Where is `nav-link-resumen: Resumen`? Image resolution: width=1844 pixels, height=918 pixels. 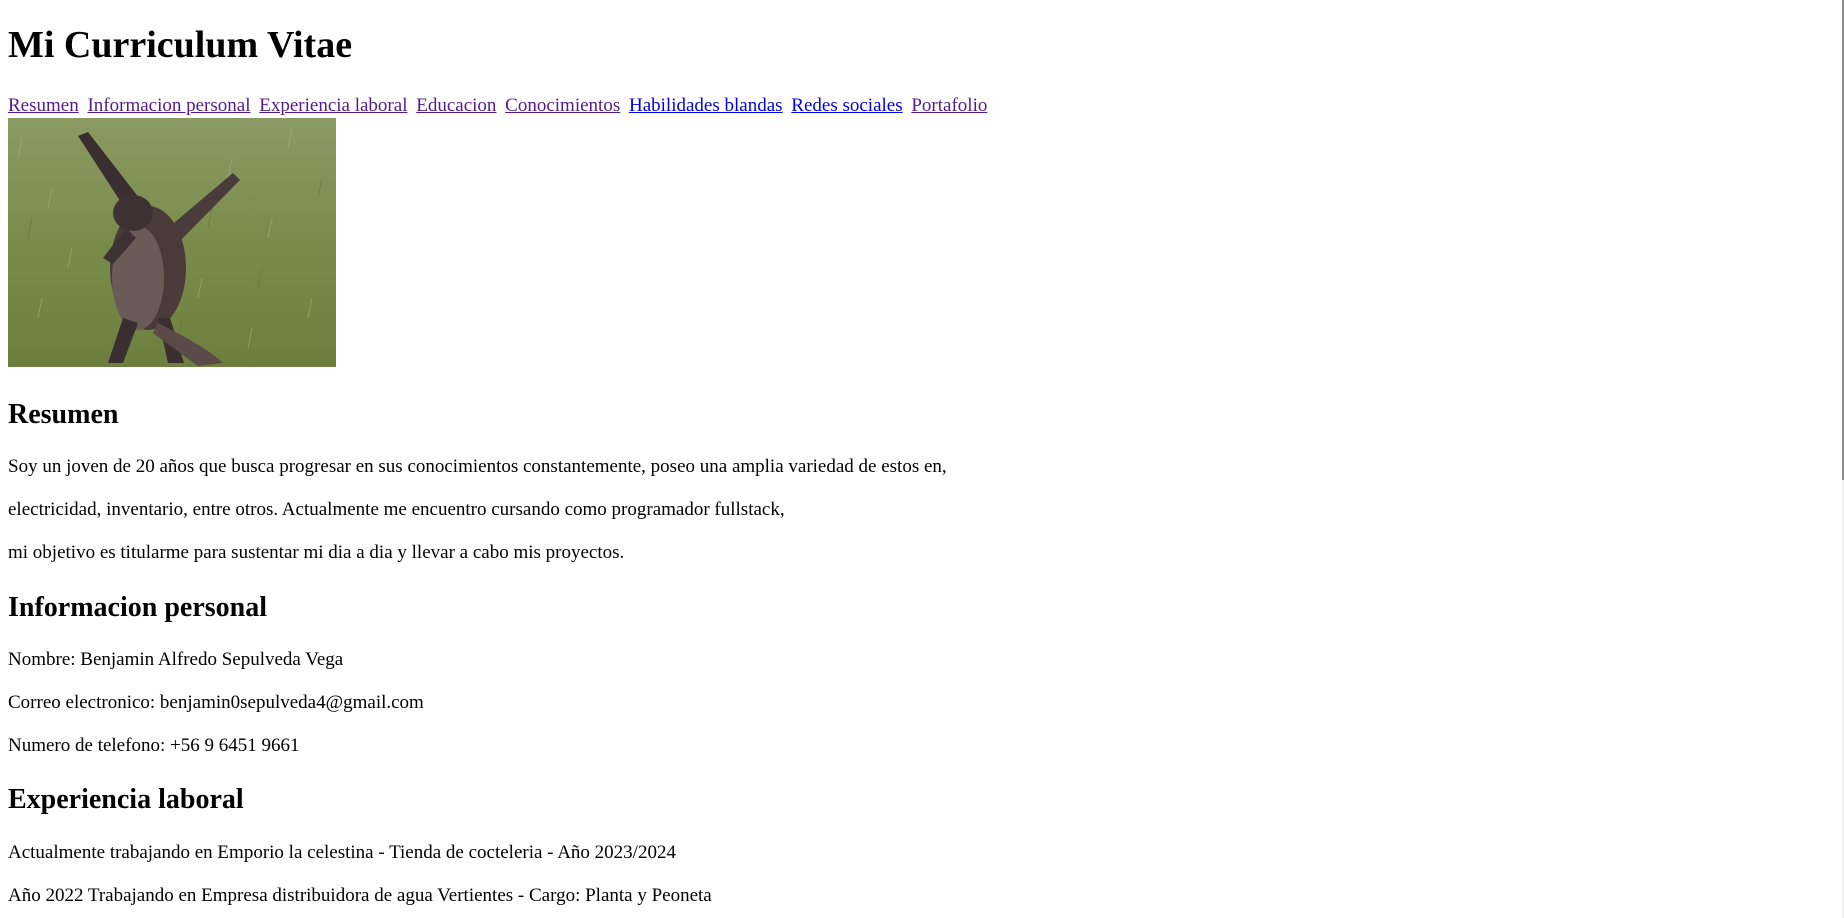 nav-link-resumen: Resumen is located at coordinates (43, 105).